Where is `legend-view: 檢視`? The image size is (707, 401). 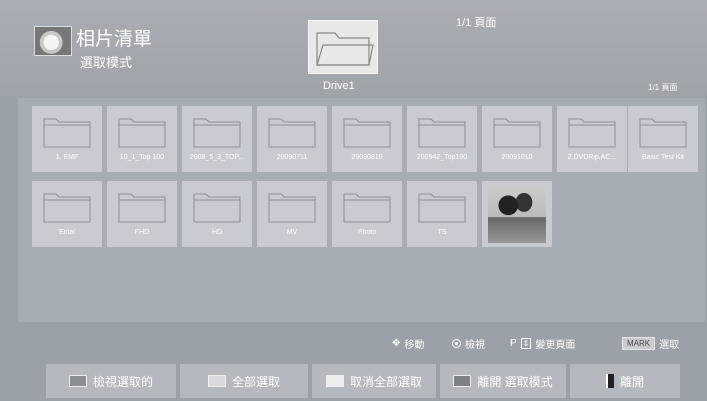
legend-view: 檢視 is located at coordinates (468, 343).